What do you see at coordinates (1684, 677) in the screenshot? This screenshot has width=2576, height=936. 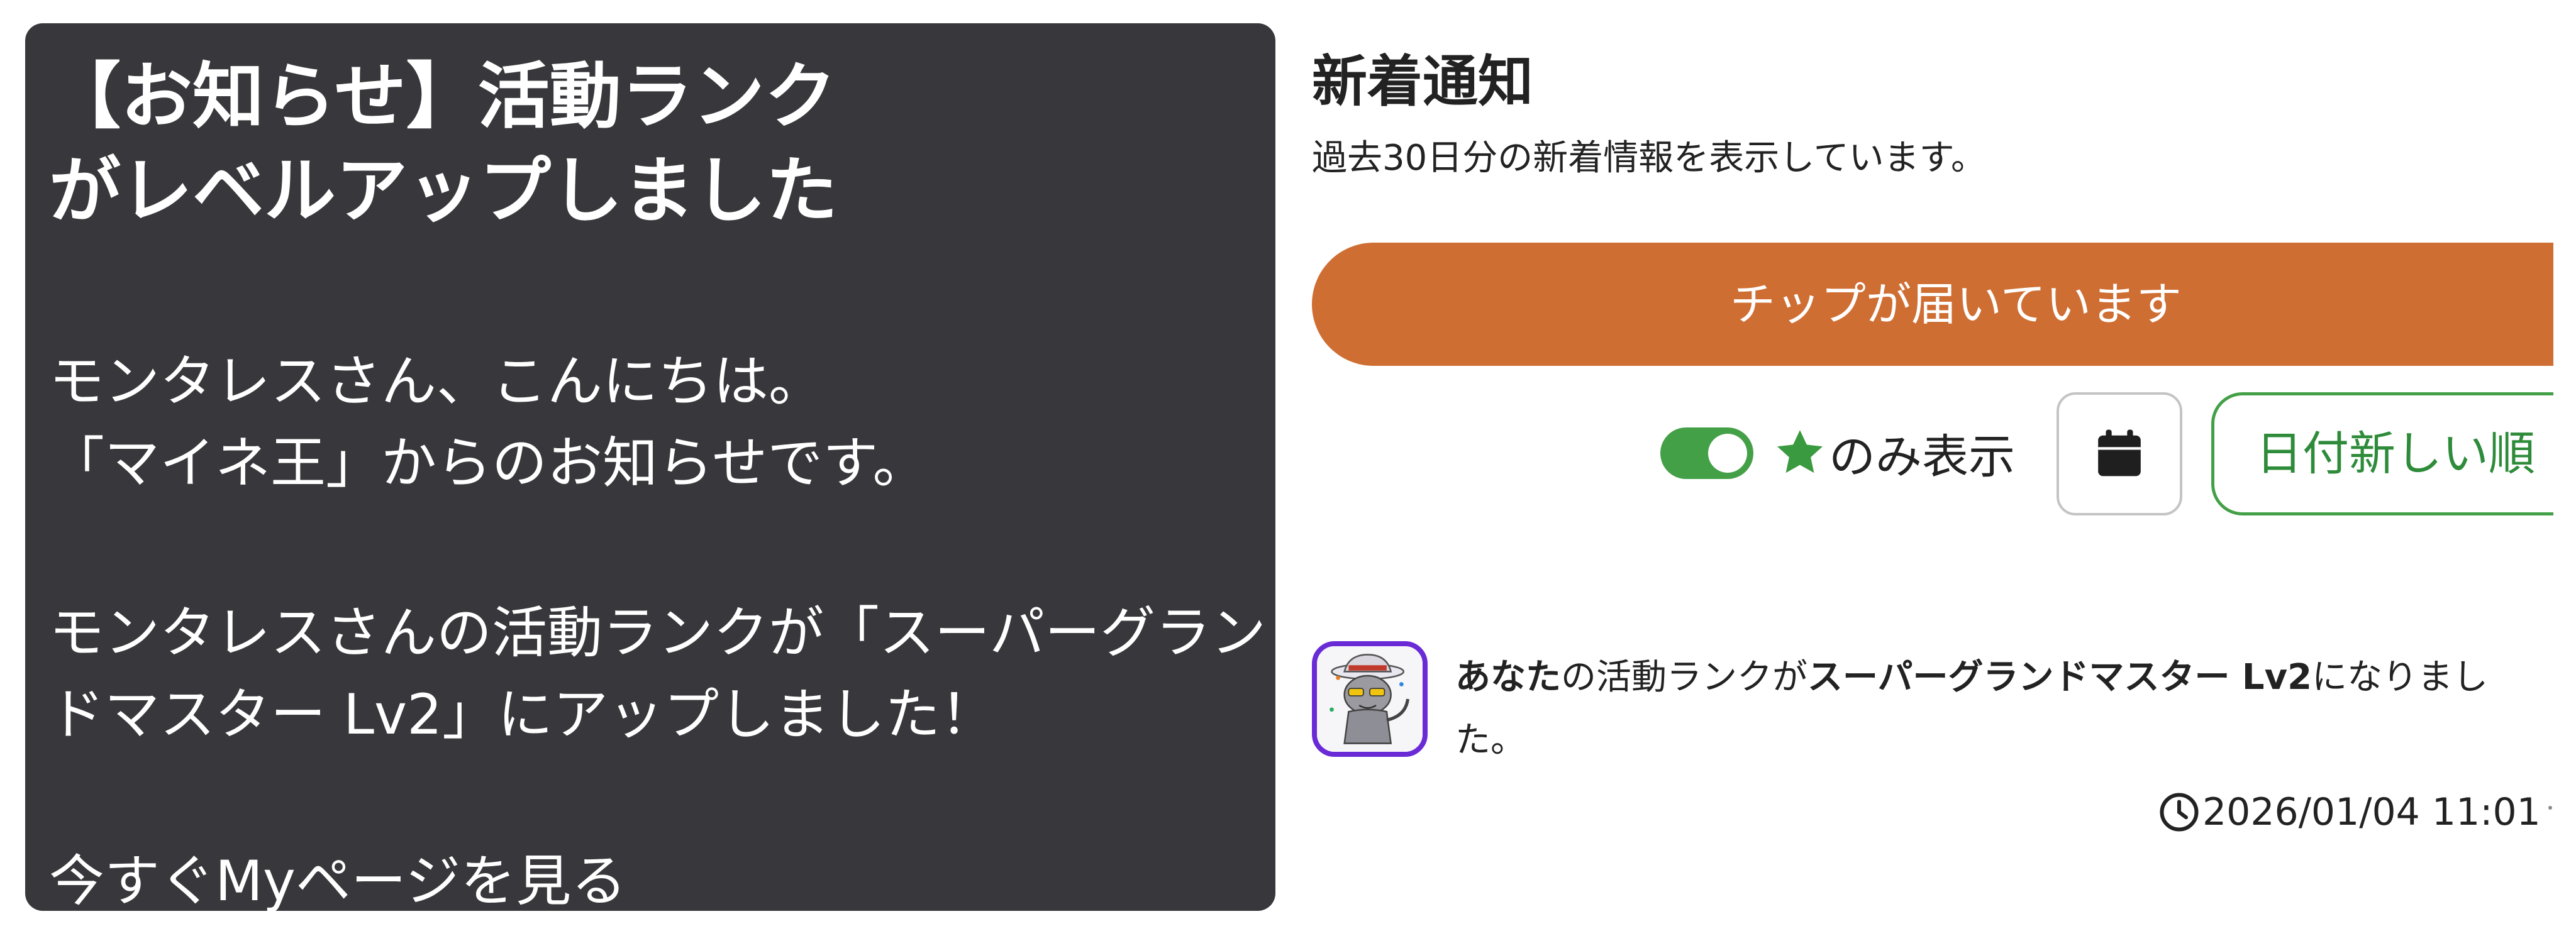 I see `notification-text-mid: の活動ランクが` at bounding box center [1684, 677].